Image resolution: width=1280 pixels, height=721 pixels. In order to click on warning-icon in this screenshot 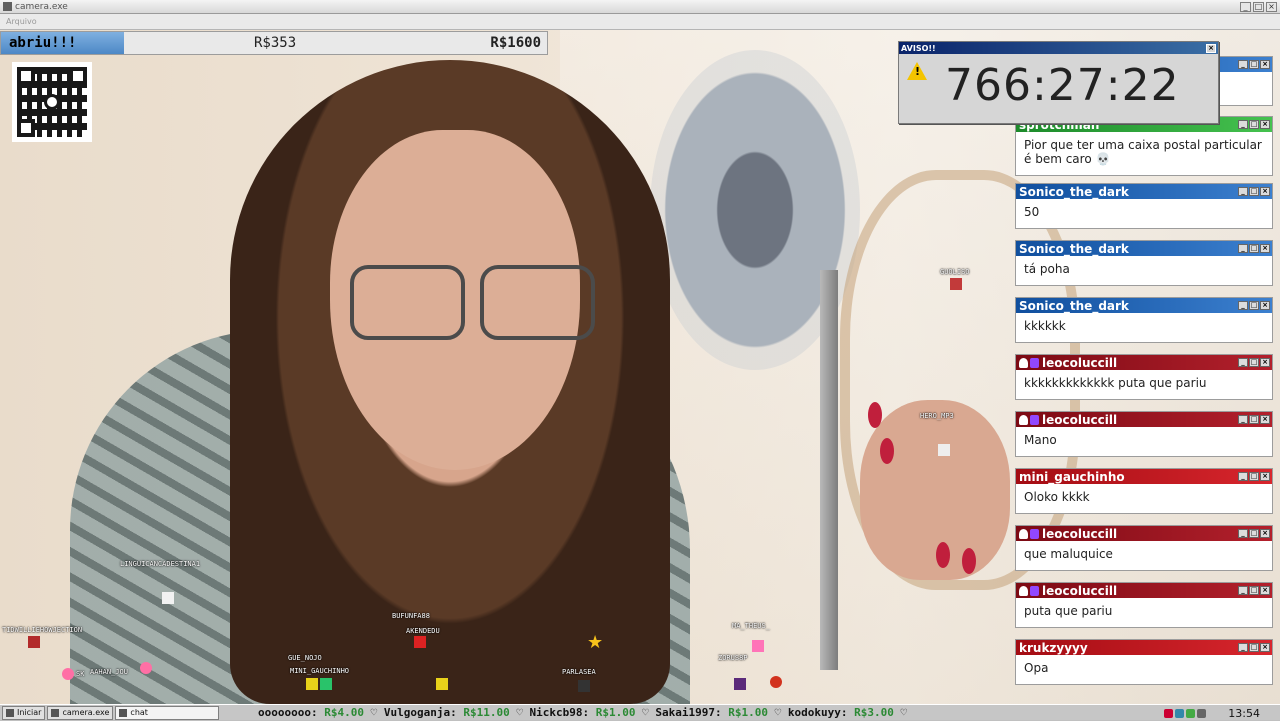, I will do `click(917, 71)`.